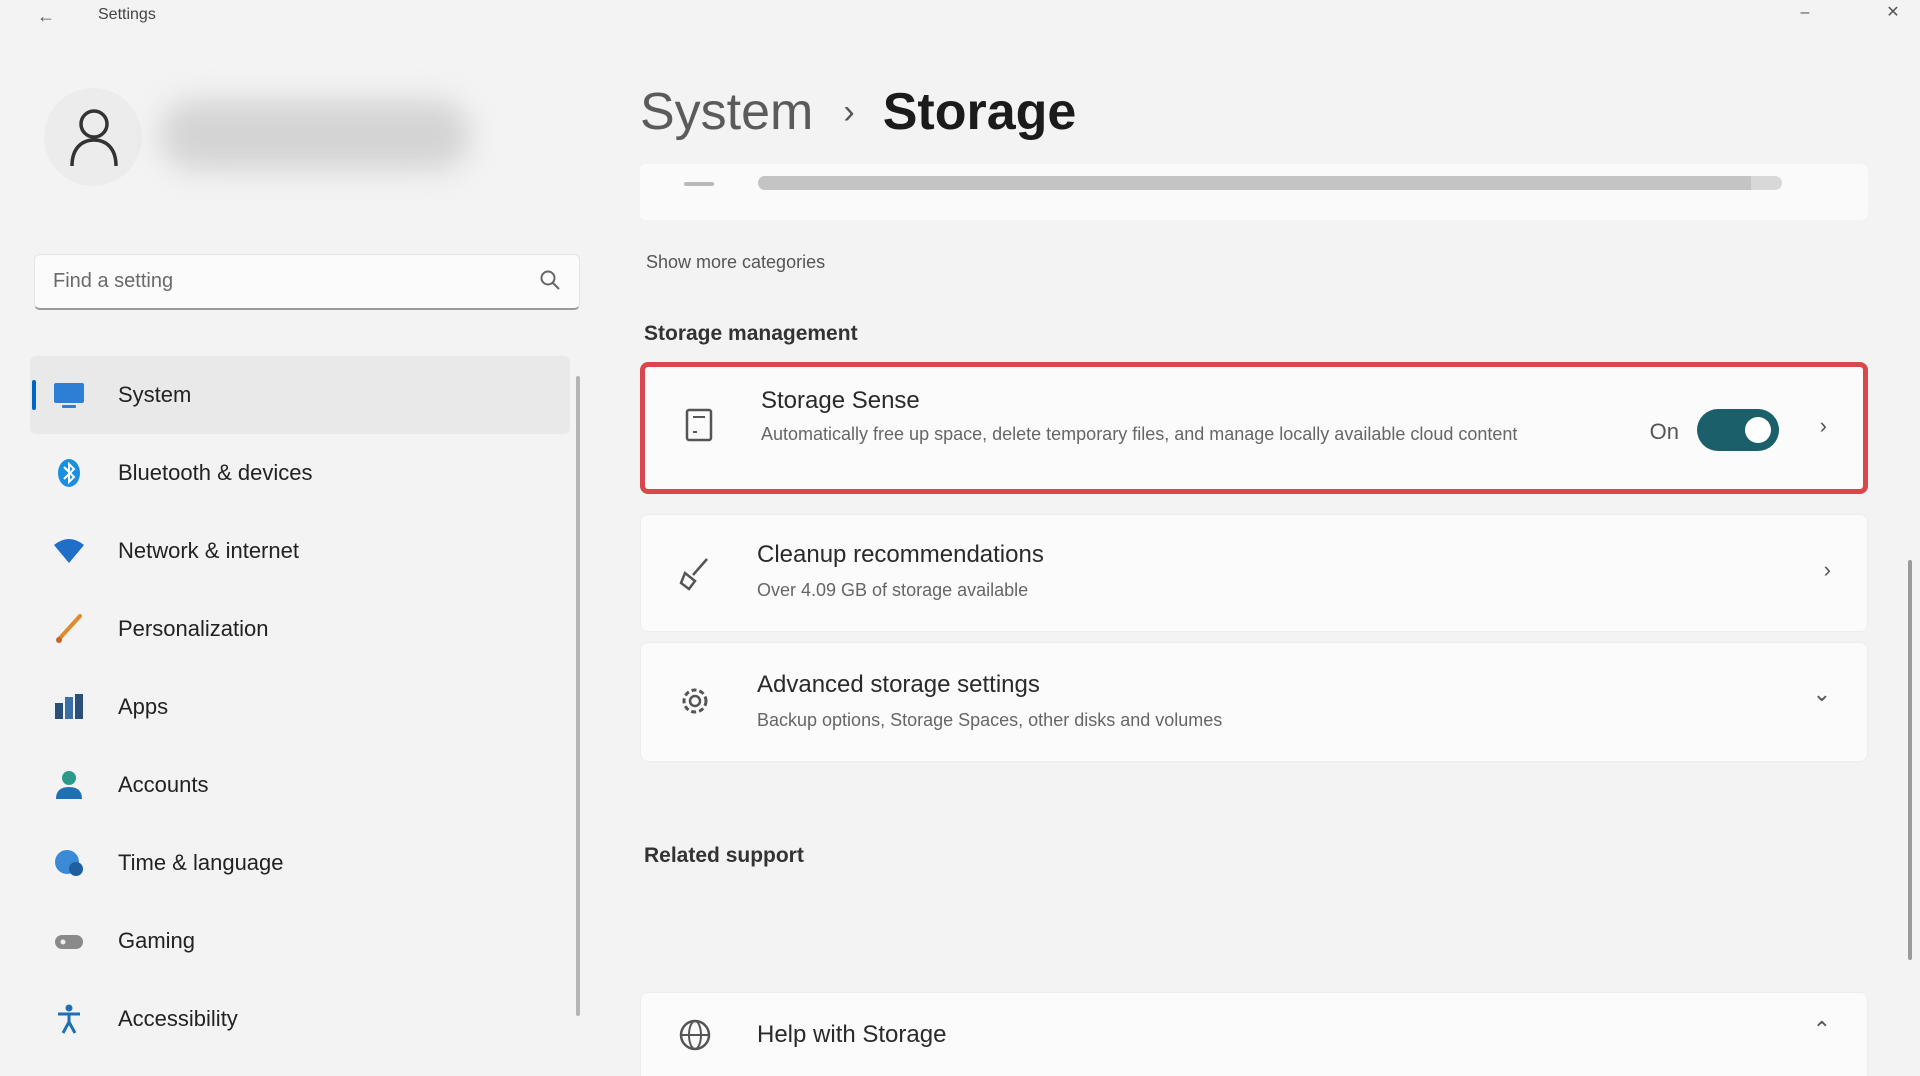 Image resolution: width=1920 pixels, height=1076 pixels. What do you see at coordinates (1254, 192) in the screenshot?
I see `storage-usage-card` at bounding box center [1254, 192].